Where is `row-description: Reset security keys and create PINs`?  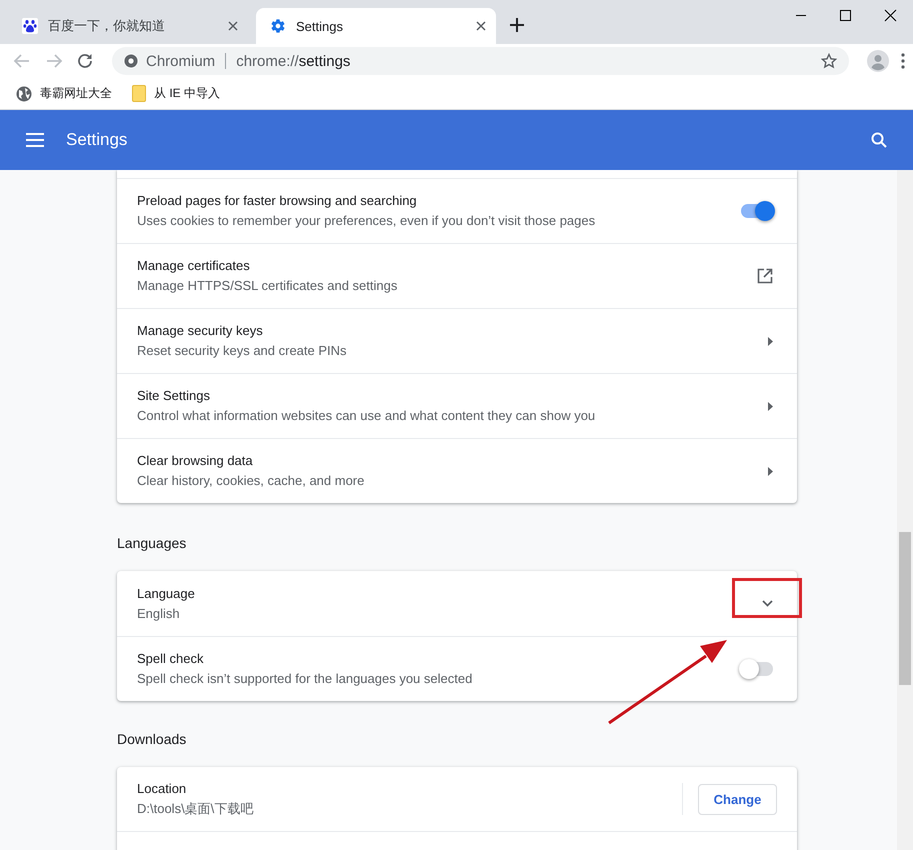 row-description: Reset security keys and create PINs is located at coordinates (242, 351).